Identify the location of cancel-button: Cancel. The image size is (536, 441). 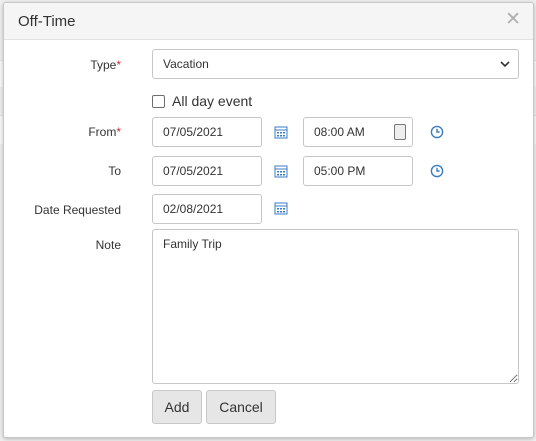
(241, 407).